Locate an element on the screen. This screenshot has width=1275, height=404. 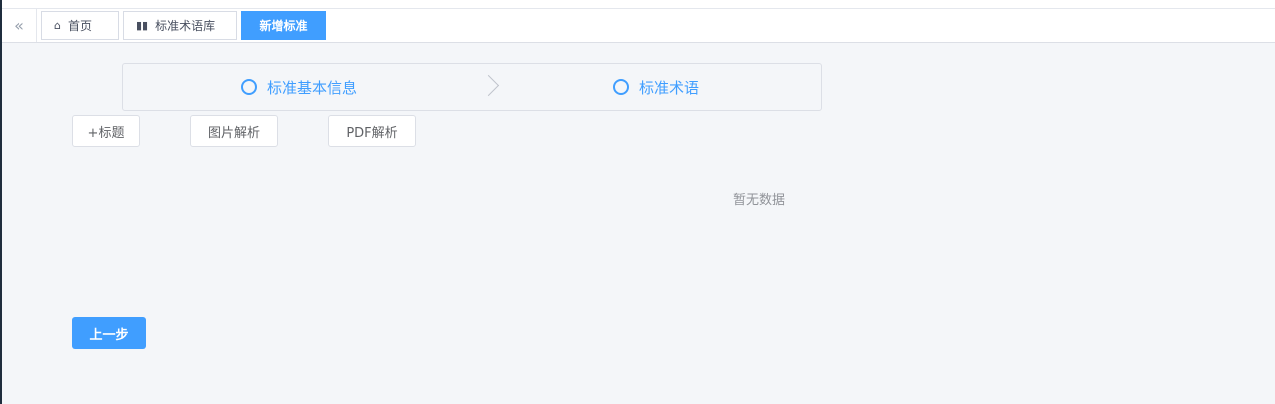
pdf-parse-button: PDF解析 is located at coordinates (372, 131).